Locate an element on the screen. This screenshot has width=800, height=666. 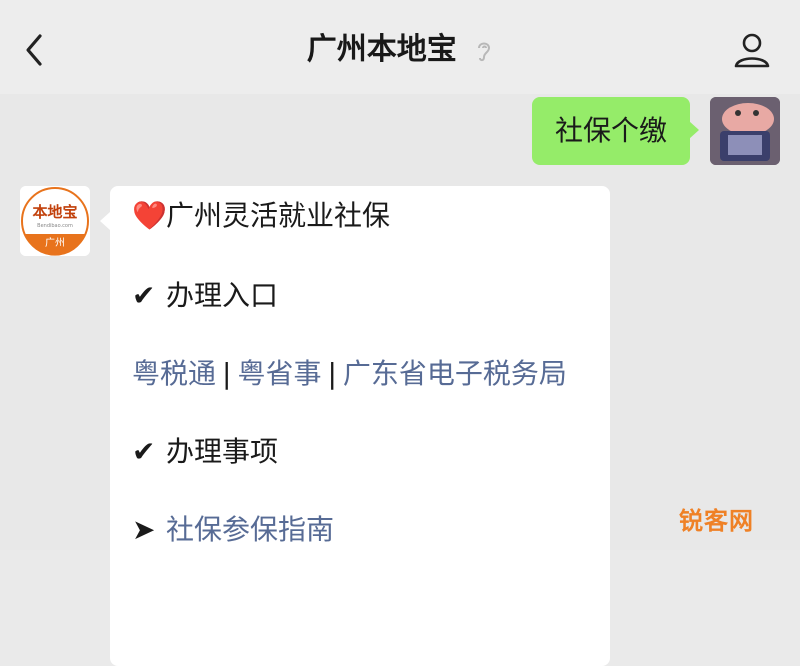
my-avatar is located at coordinates (745, 131).